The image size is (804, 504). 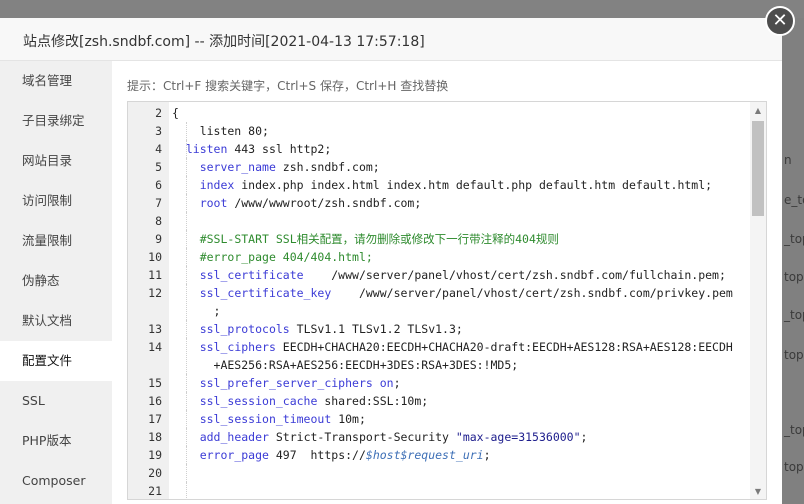 I want to click on code-token: 497 https://, so click(x=317, y=455).